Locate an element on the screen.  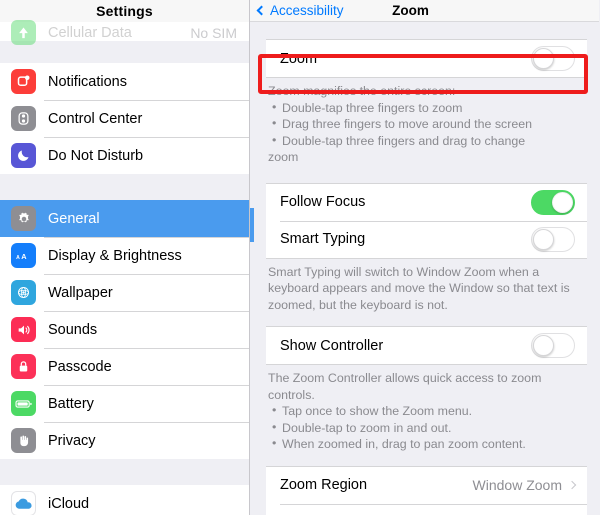
back-button-label: Accessibility is located at coordinates (307, 10).